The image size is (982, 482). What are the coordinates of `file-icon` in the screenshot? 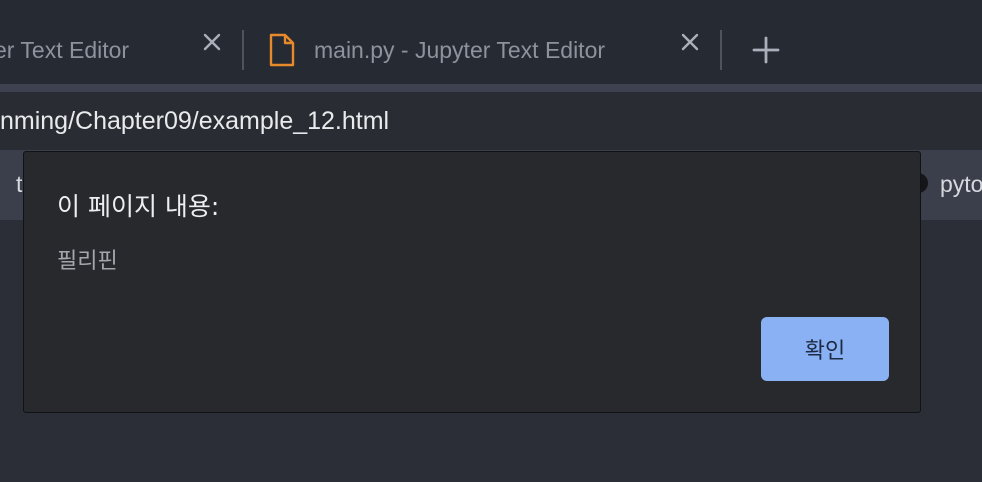 It's located at (282, 50).